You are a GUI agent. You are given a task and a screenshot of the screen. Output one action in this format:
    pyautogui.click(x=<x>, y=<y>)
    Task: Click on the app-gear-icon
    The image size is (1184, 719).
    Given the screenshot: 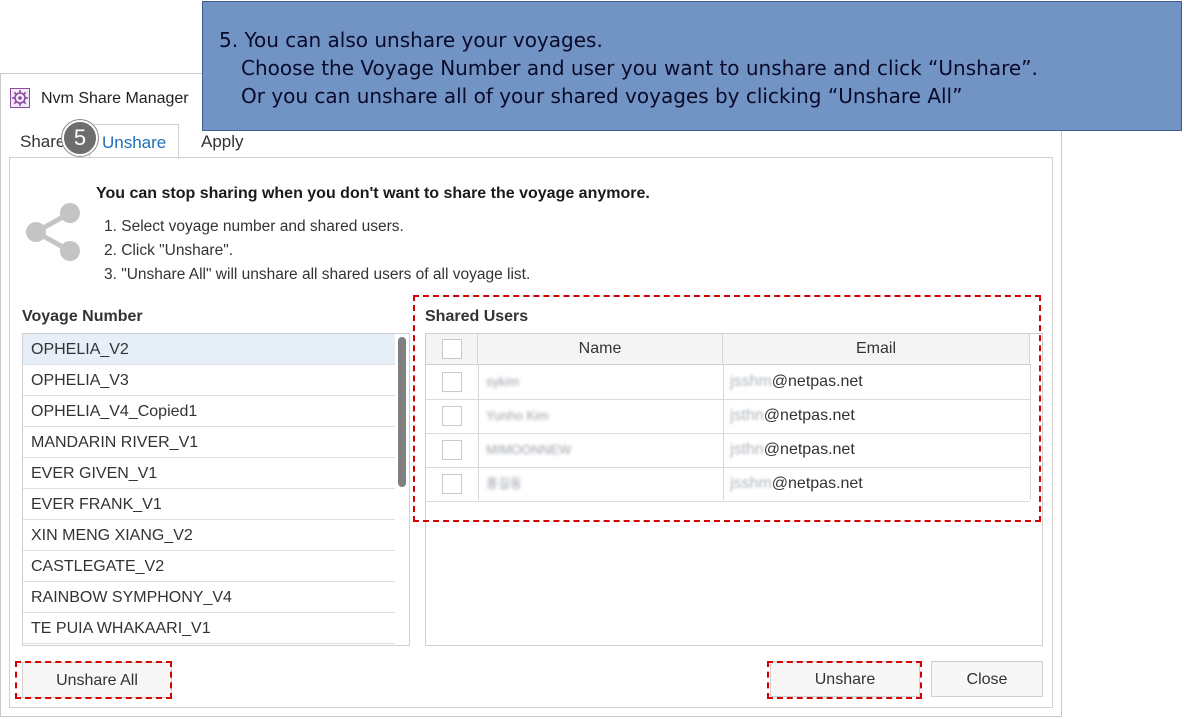 What is the action you would take?
    pyautogui.click(x=20, y=98)
    